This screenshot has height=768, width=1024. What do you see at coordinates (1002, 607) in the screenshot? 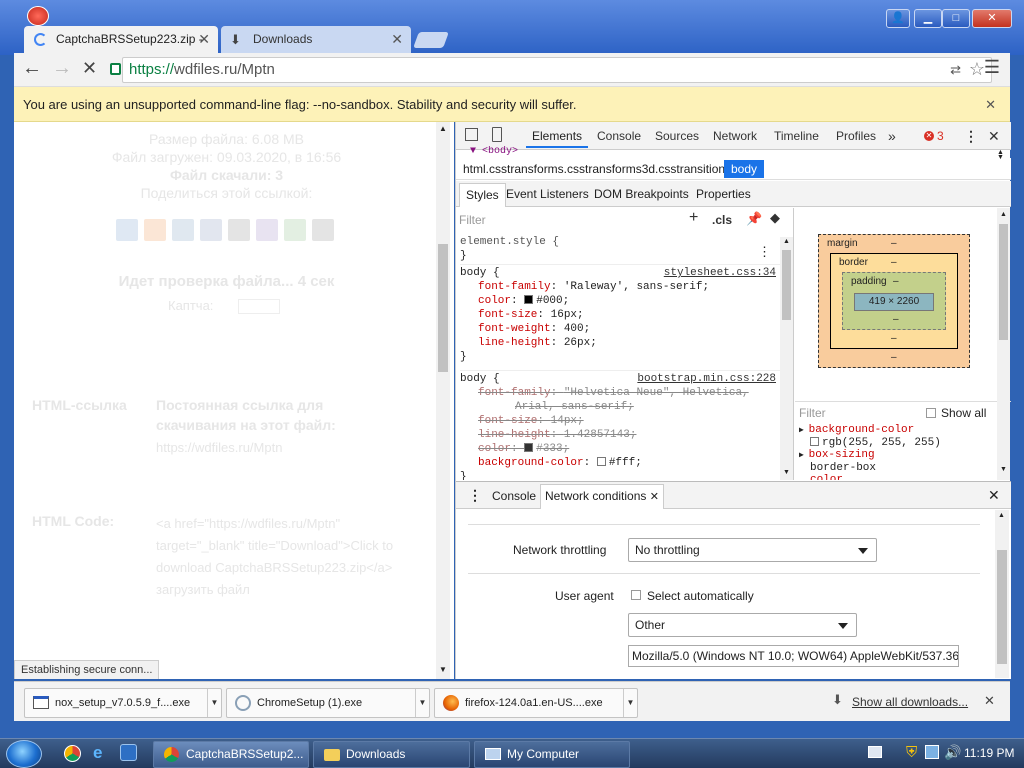
I see `drawer-scroll-thumb` at bounding box center [1002, 607].